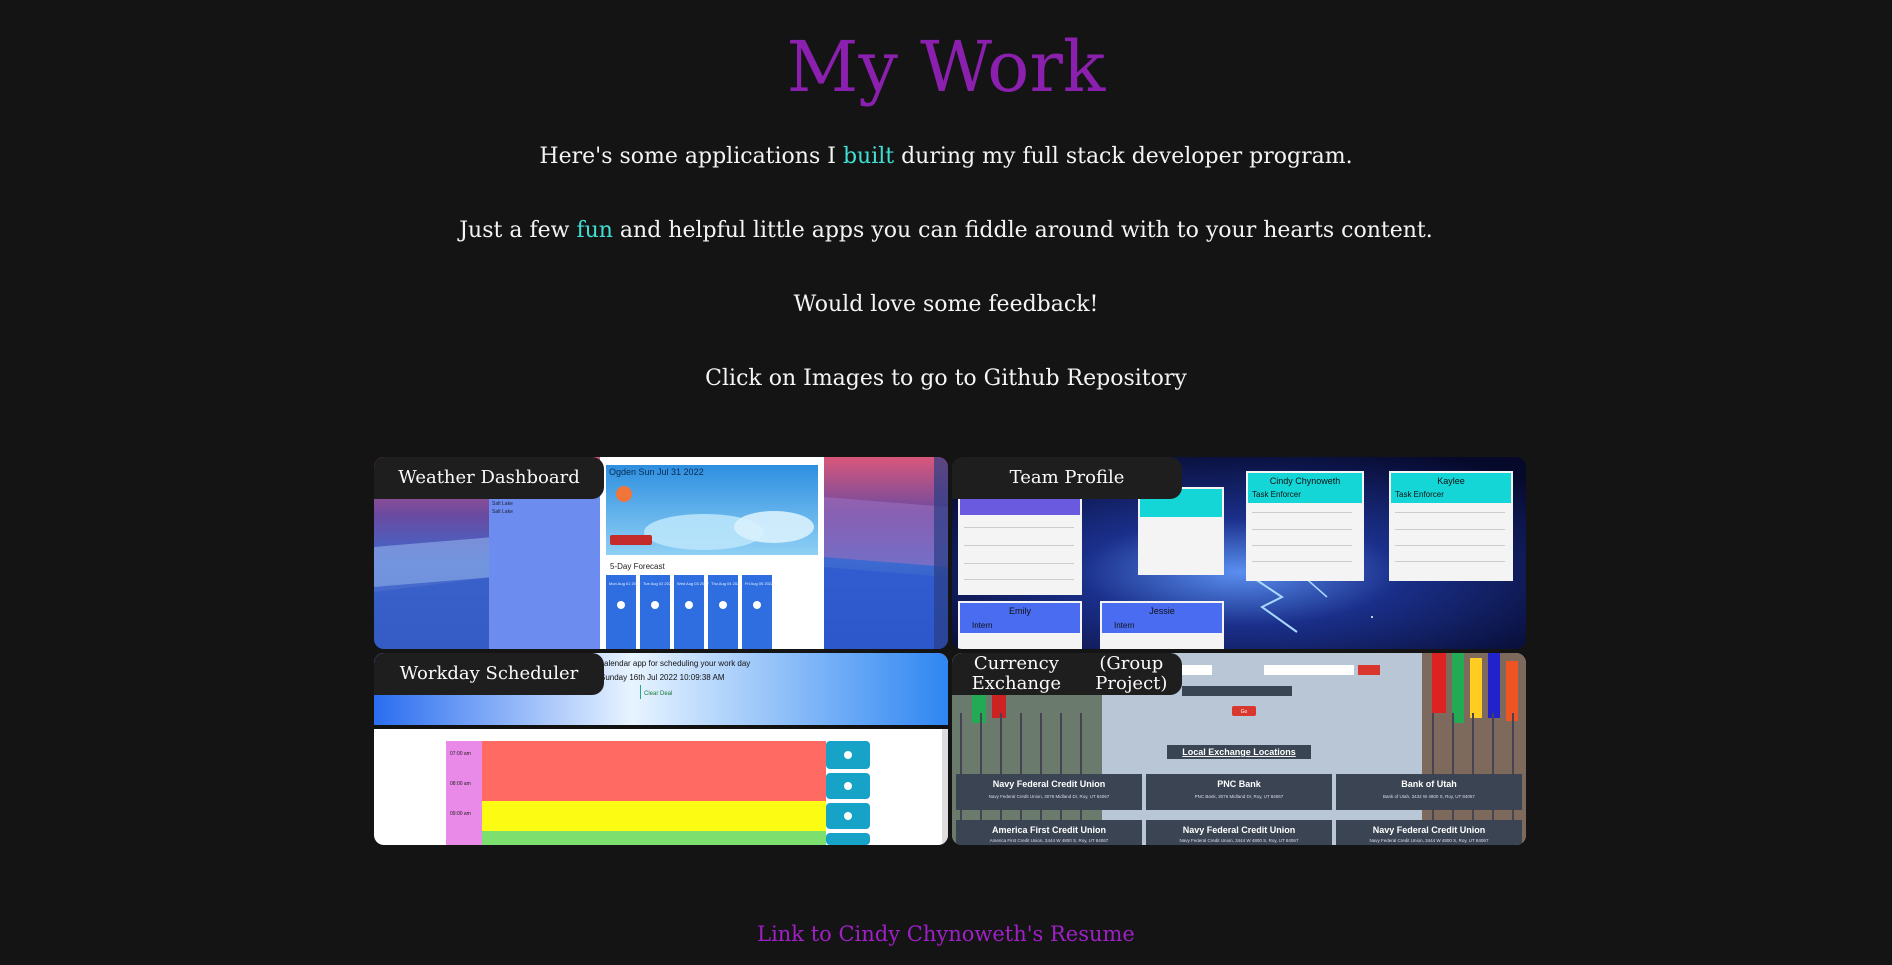 Image resolution: width=1892 pixels, height=965 pixels. I want to click on weather-dashboard-label: Weather Dashboard, so click(489, 478).